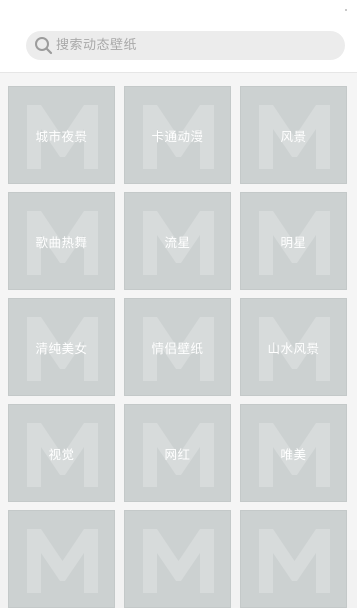  I want to click on category-label: 流星, so click(177, 242).